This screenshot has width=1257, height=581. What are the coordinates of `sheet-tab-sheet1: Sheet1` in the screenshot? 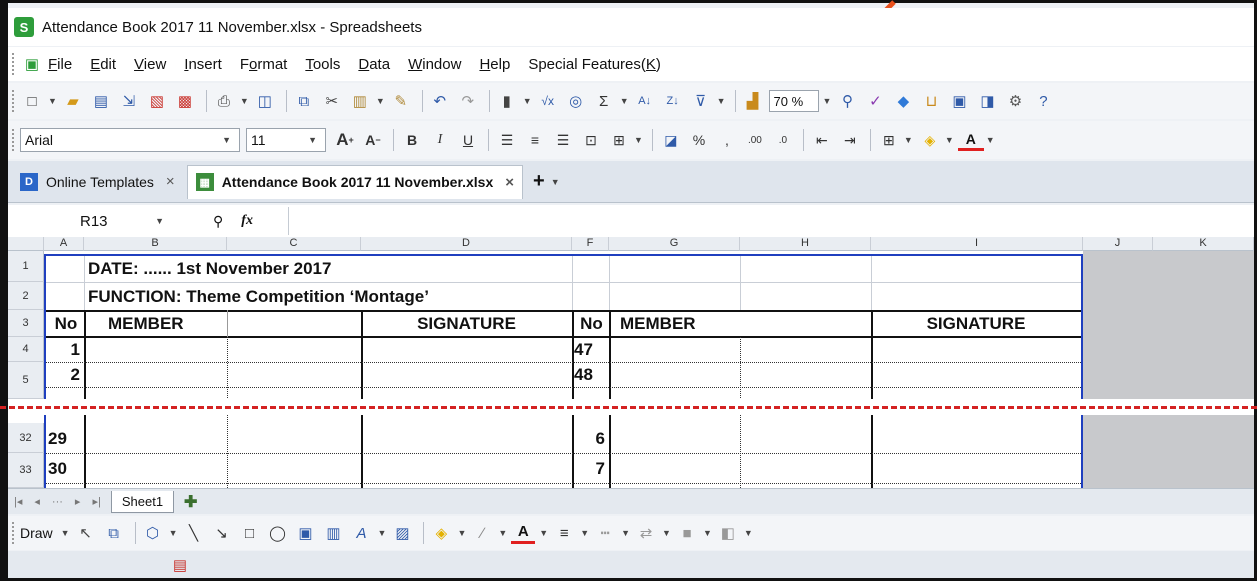 It's located at (142, 501).